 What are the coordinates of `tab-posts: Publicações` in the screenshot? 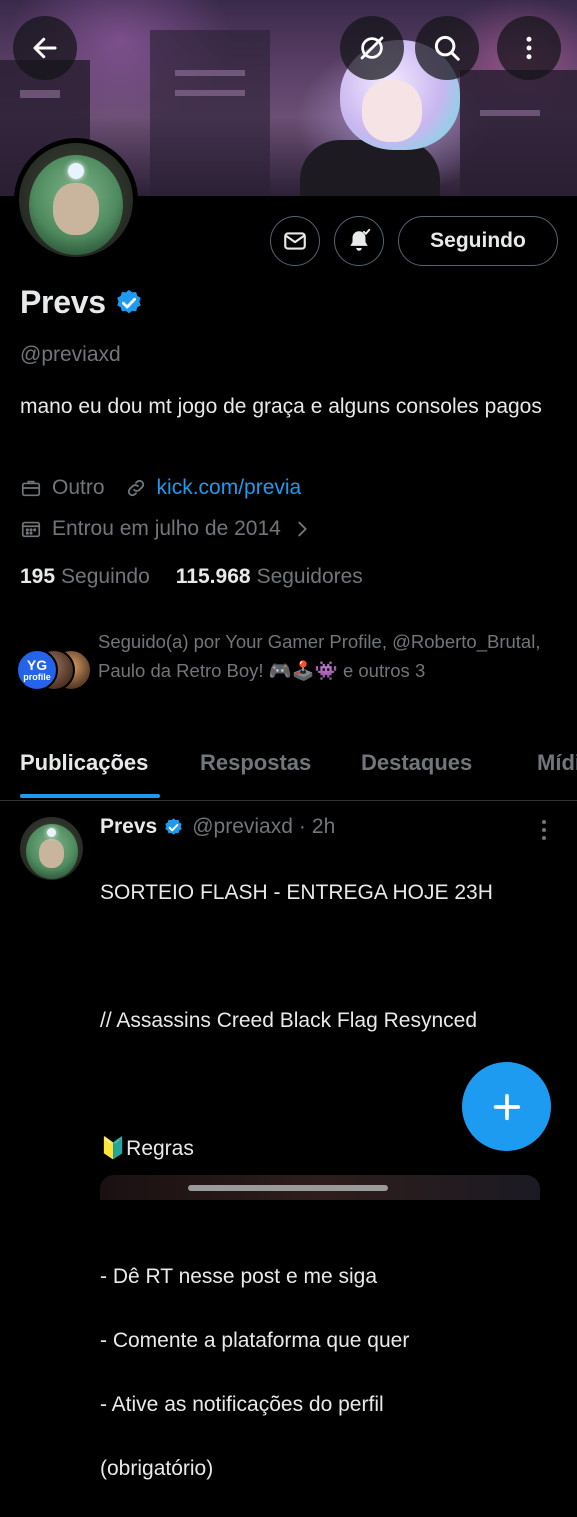 It's located at (84, 763).